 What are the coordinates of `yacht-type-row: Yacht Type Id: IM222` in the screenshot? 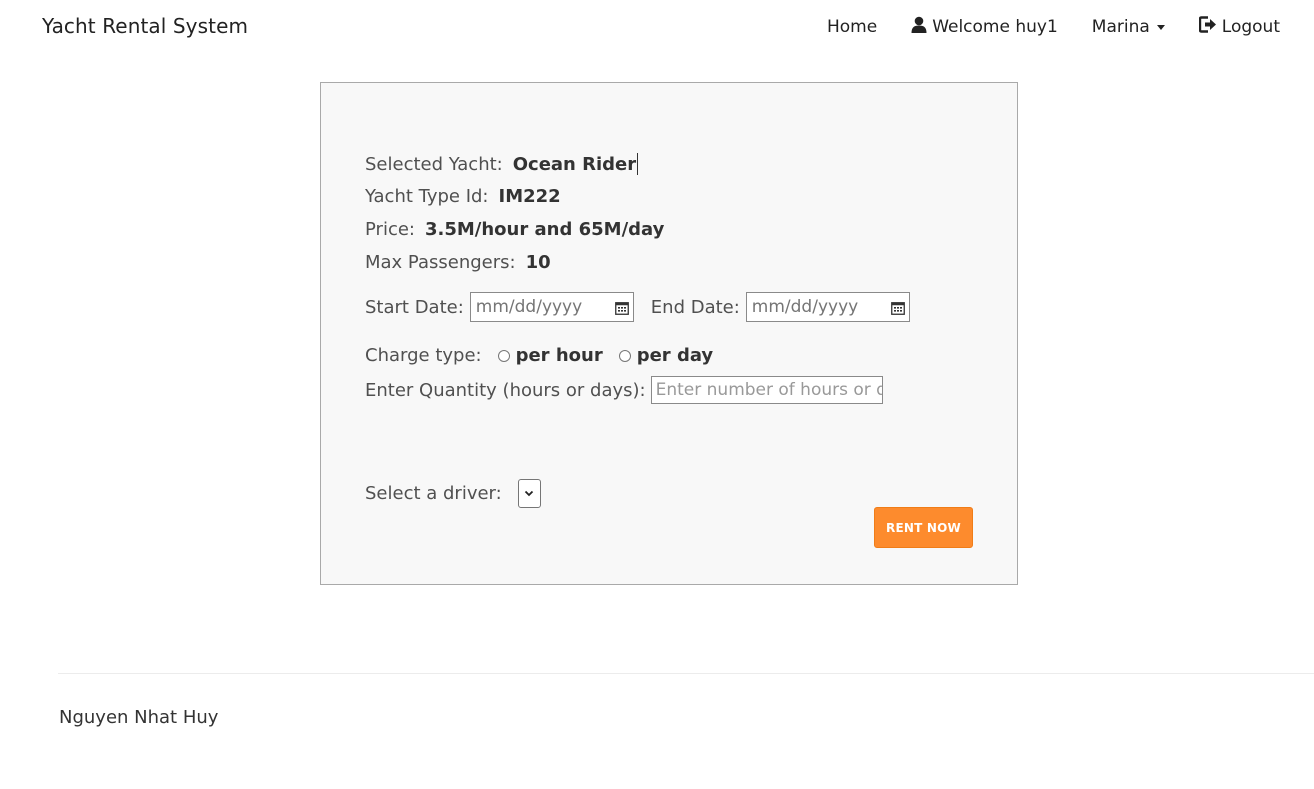 It's located at (463, 196).